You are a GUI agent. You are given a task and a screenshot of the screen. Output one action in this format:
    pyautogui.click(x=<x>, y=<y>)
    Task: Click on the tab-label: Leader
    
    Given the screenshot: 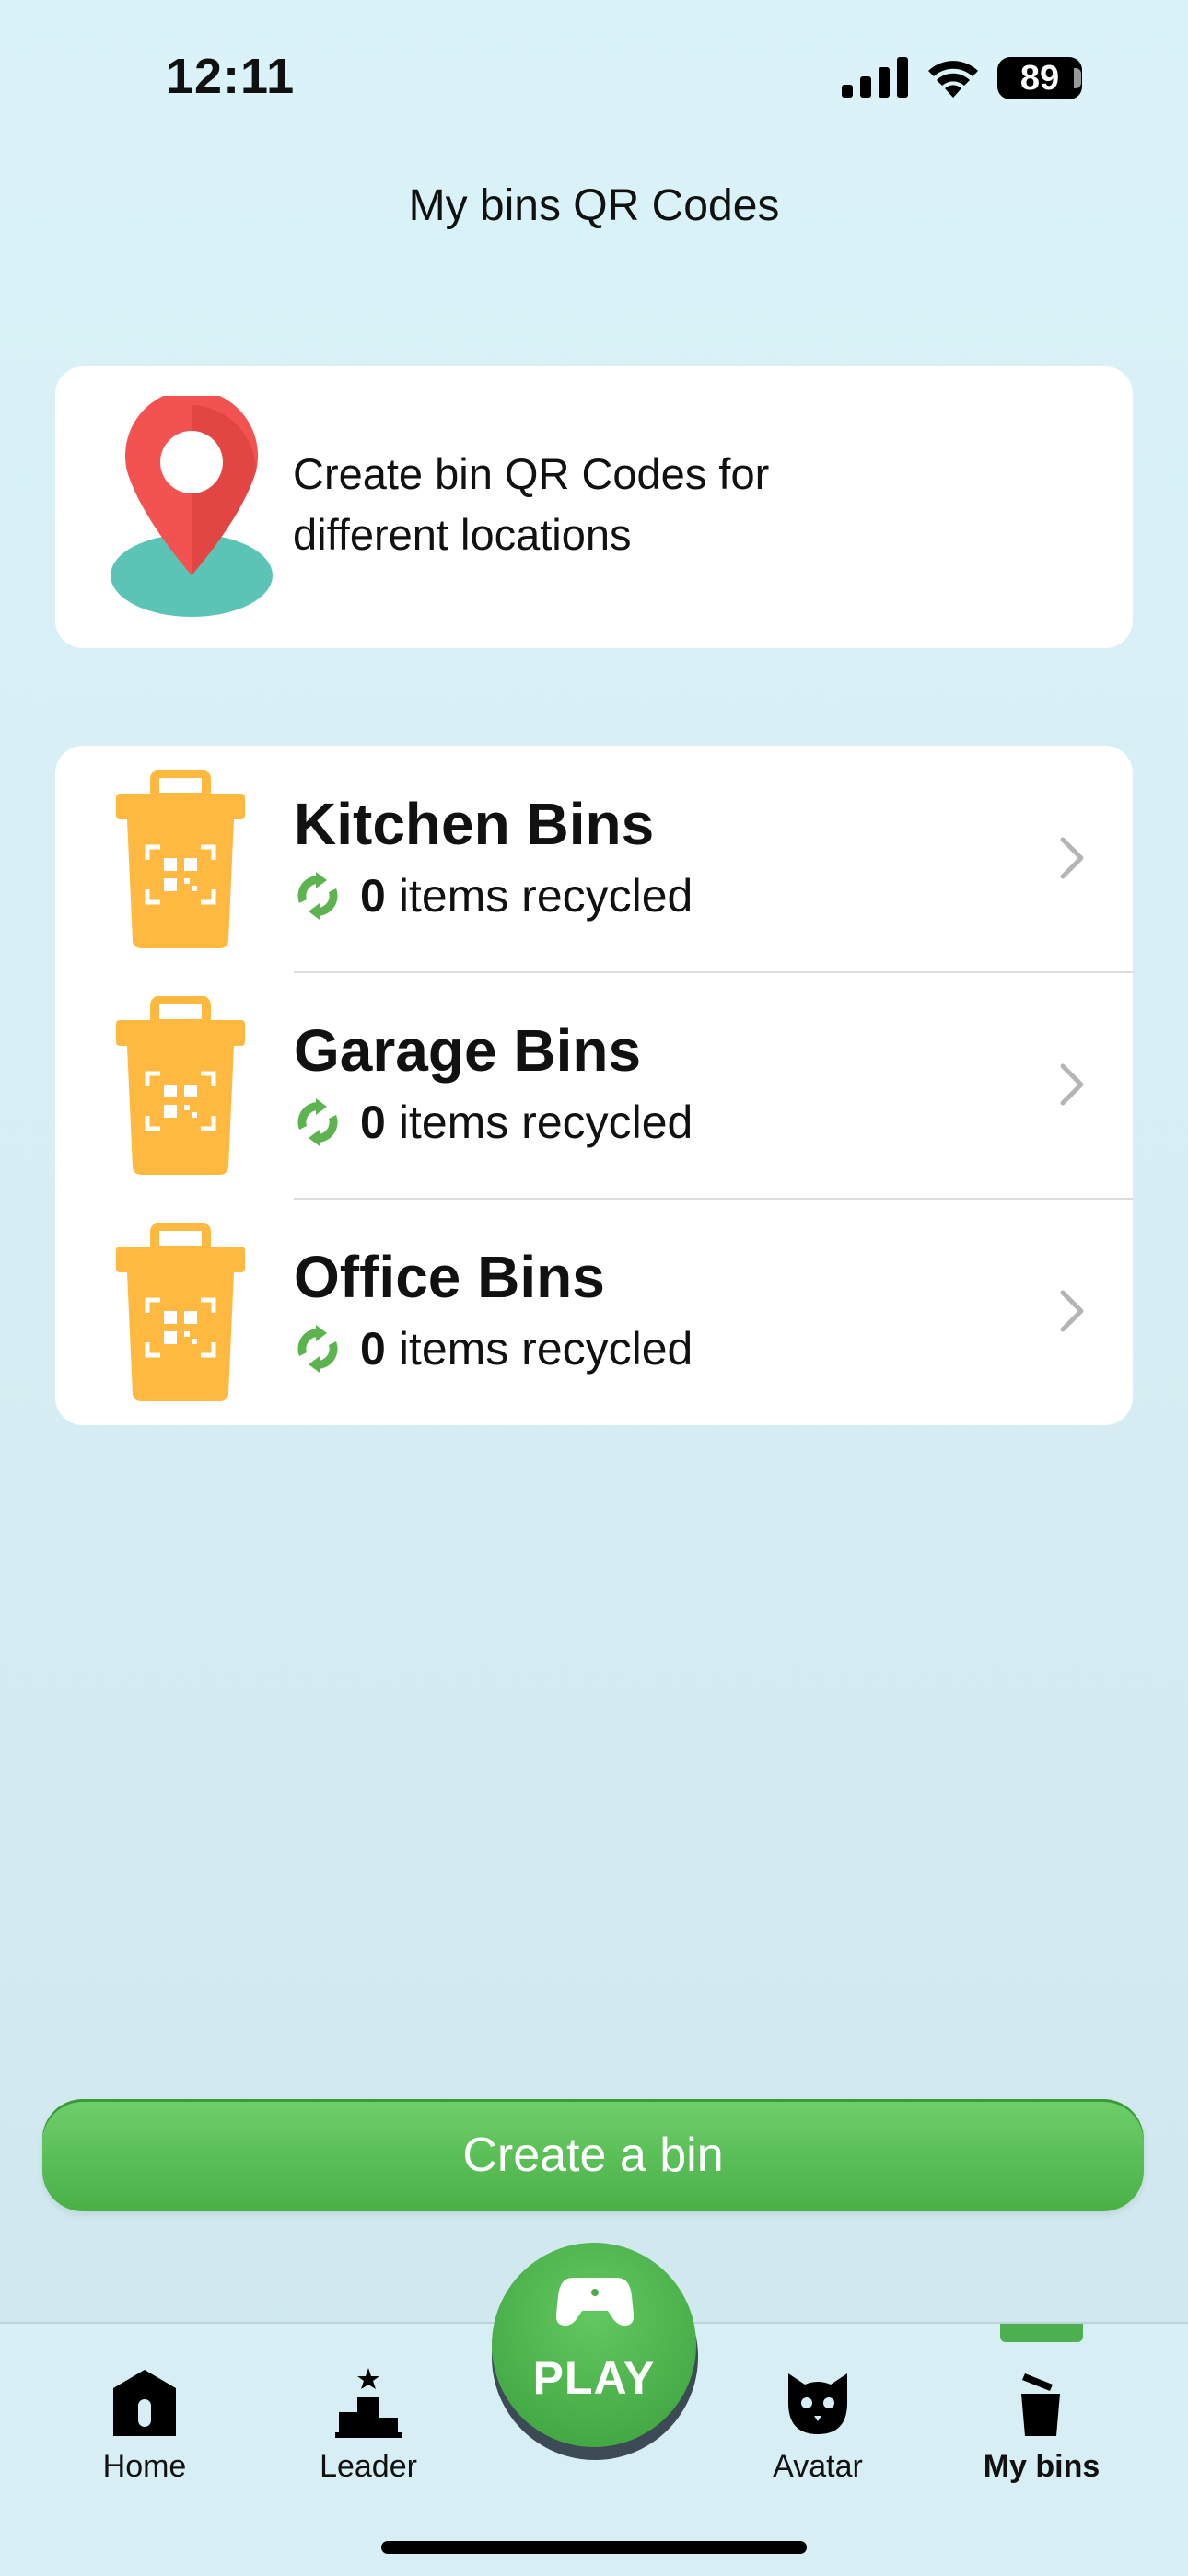 What is the action you would take?
    pyautogui.click(x=369, y=2466)
    